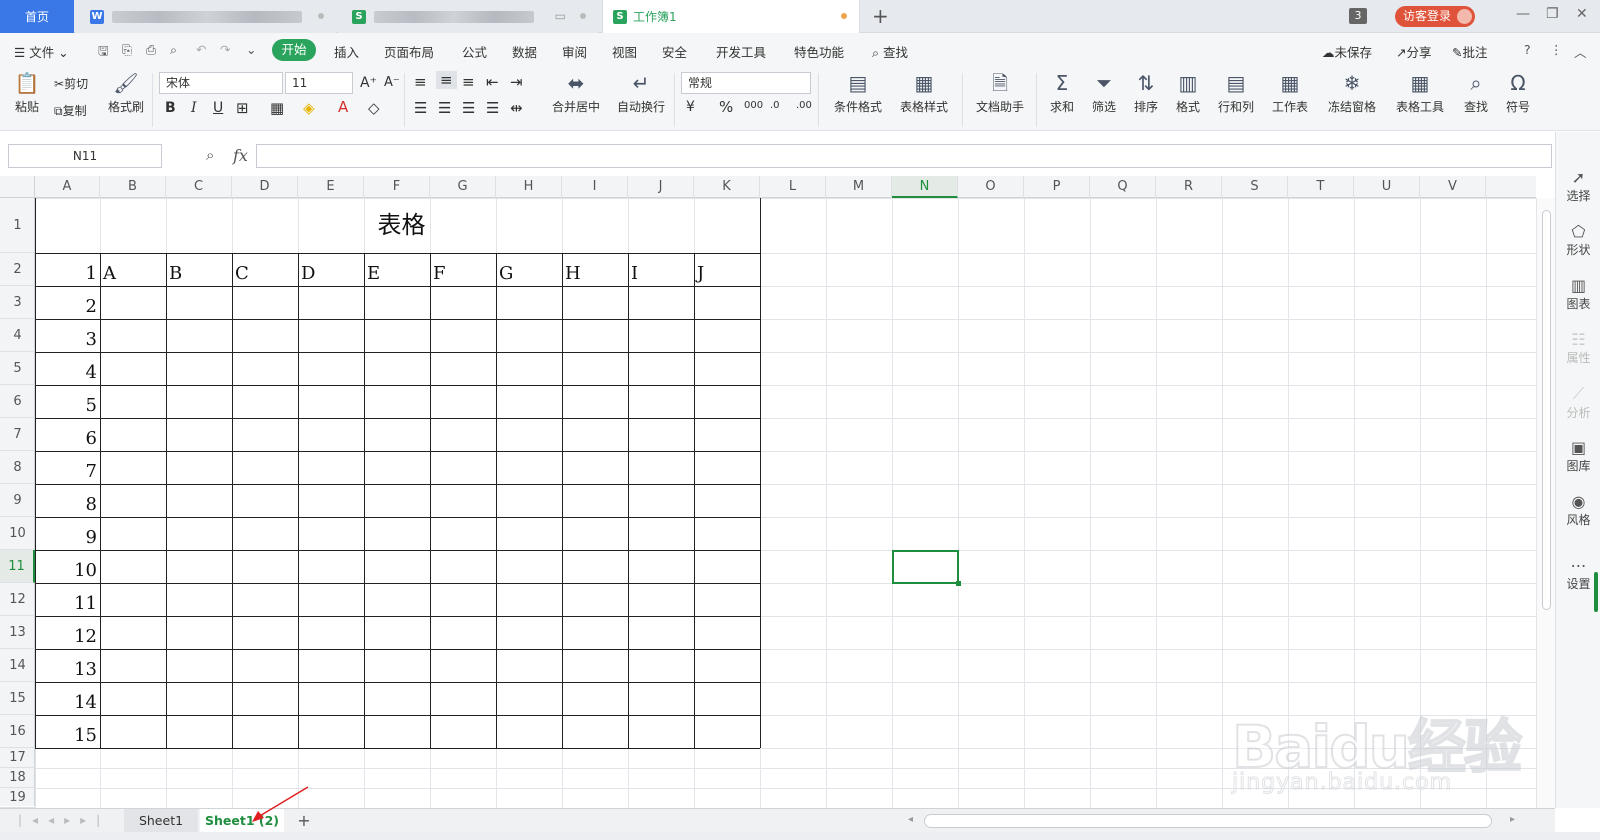  I want to click on undo-icon: ↶, so click(201, 49).